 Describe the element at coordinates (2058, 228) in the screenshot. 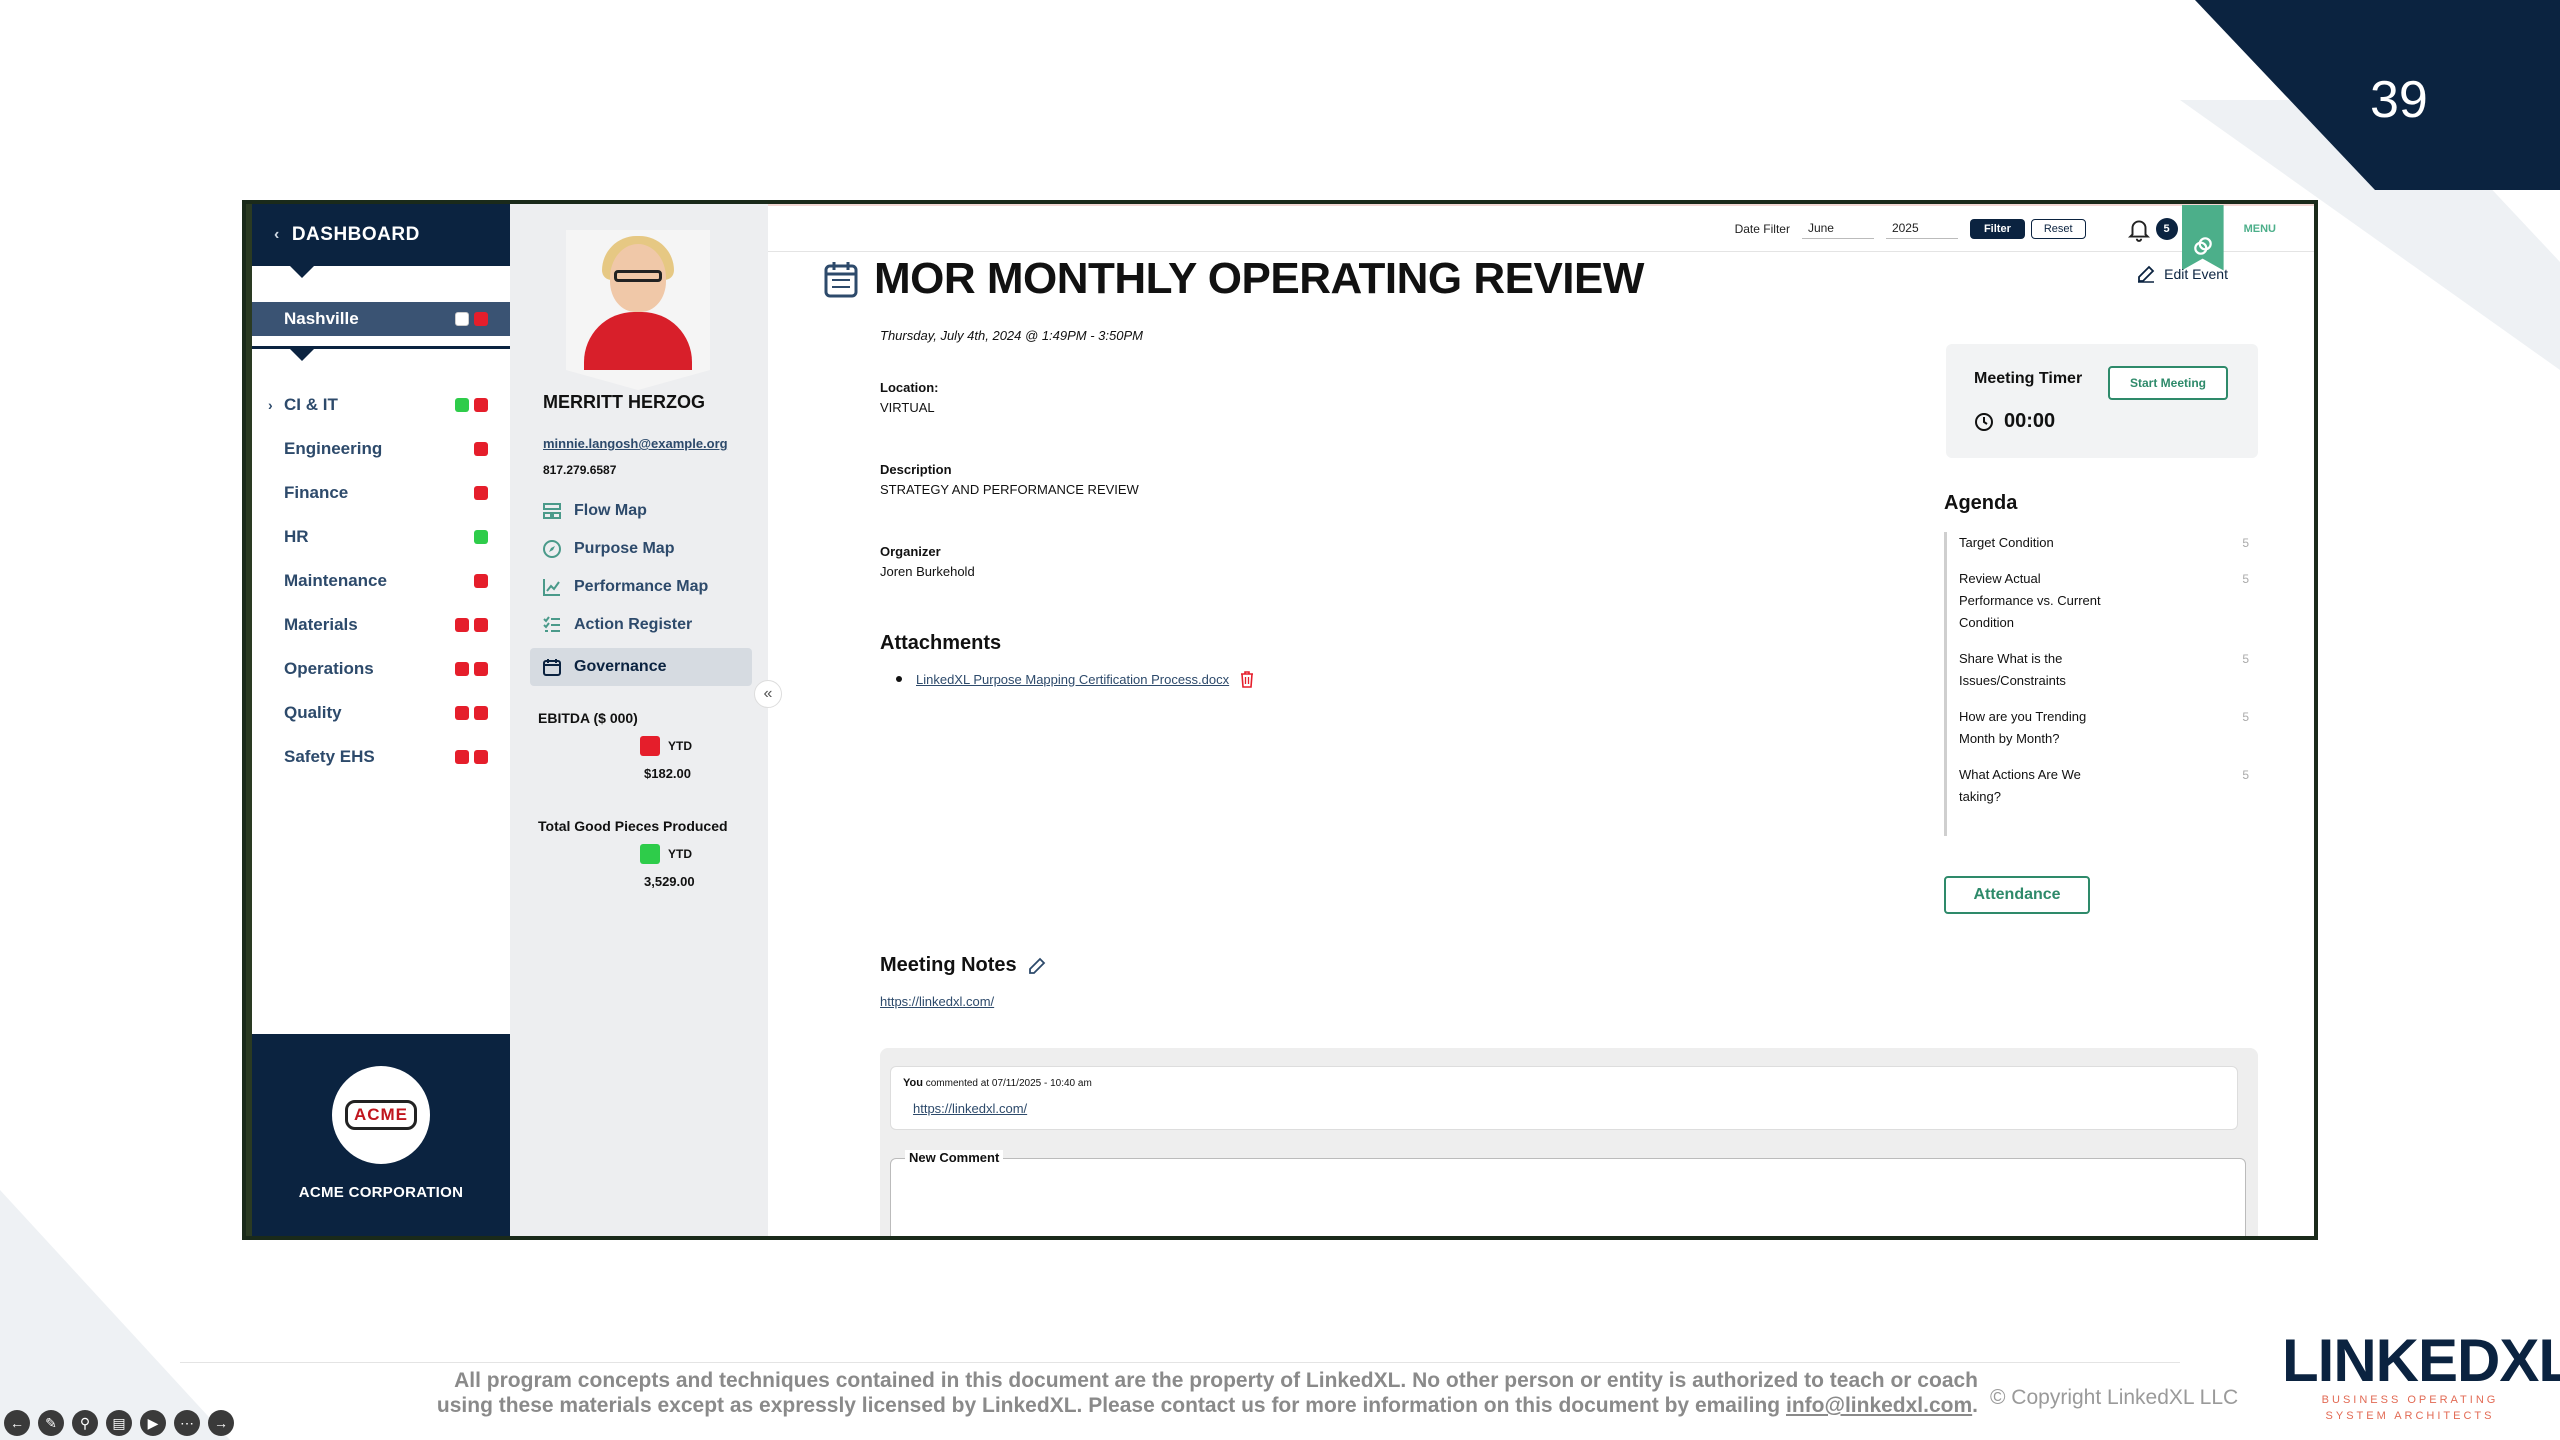

I see `reset-button: Reset` at that location.